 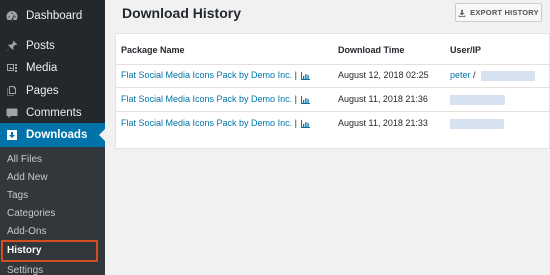 What do you see at coordinates (12, 113) in the screenshot?
I see `comments-icon` at bounding box center [12, 113].